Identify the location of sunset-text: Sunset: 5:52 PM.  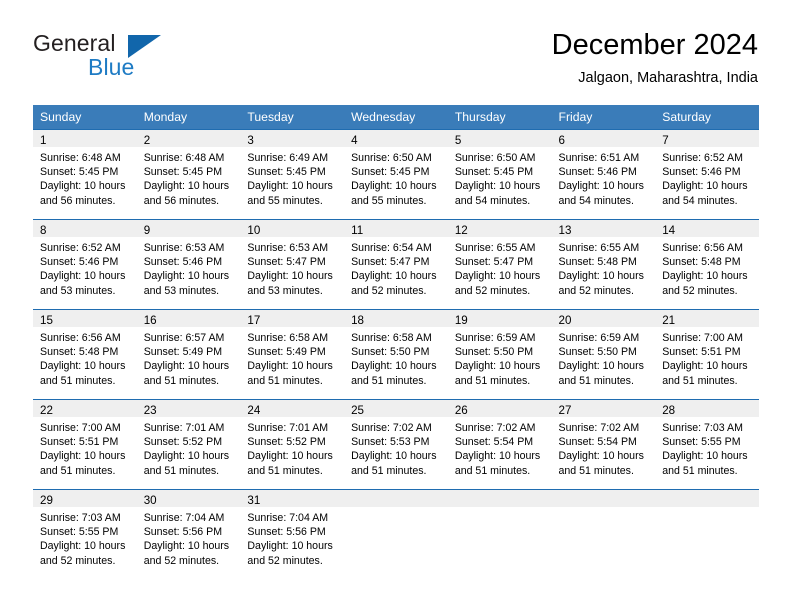
(183, 442).